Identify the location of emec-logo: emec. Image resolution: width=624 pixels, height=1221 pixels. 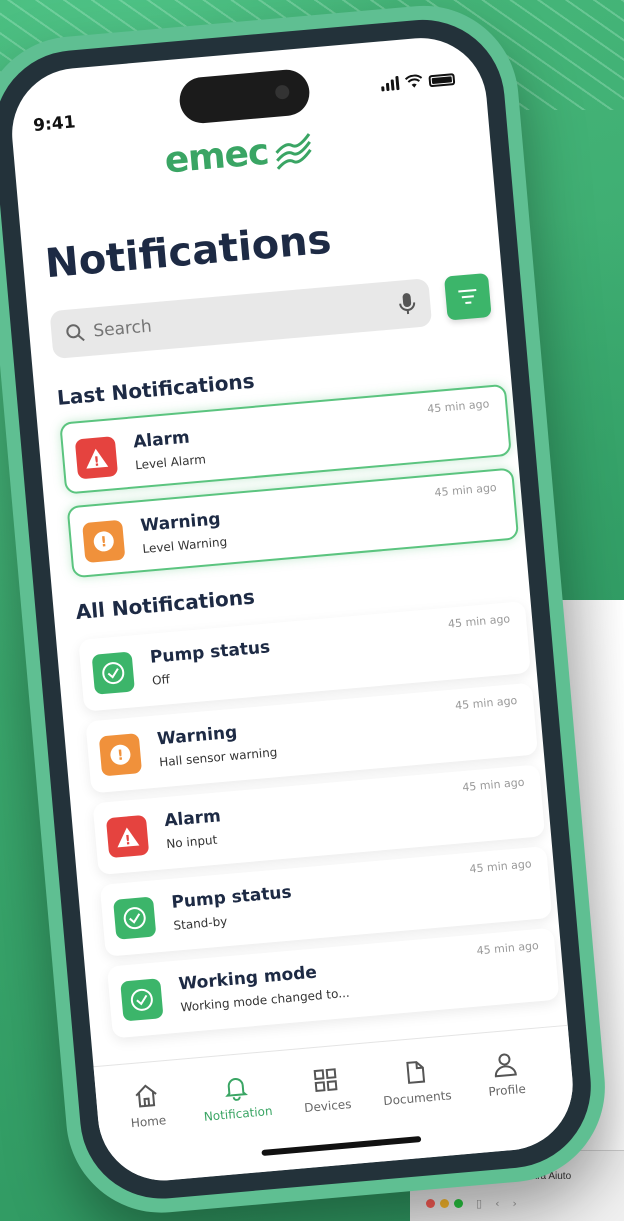
(240, 154).